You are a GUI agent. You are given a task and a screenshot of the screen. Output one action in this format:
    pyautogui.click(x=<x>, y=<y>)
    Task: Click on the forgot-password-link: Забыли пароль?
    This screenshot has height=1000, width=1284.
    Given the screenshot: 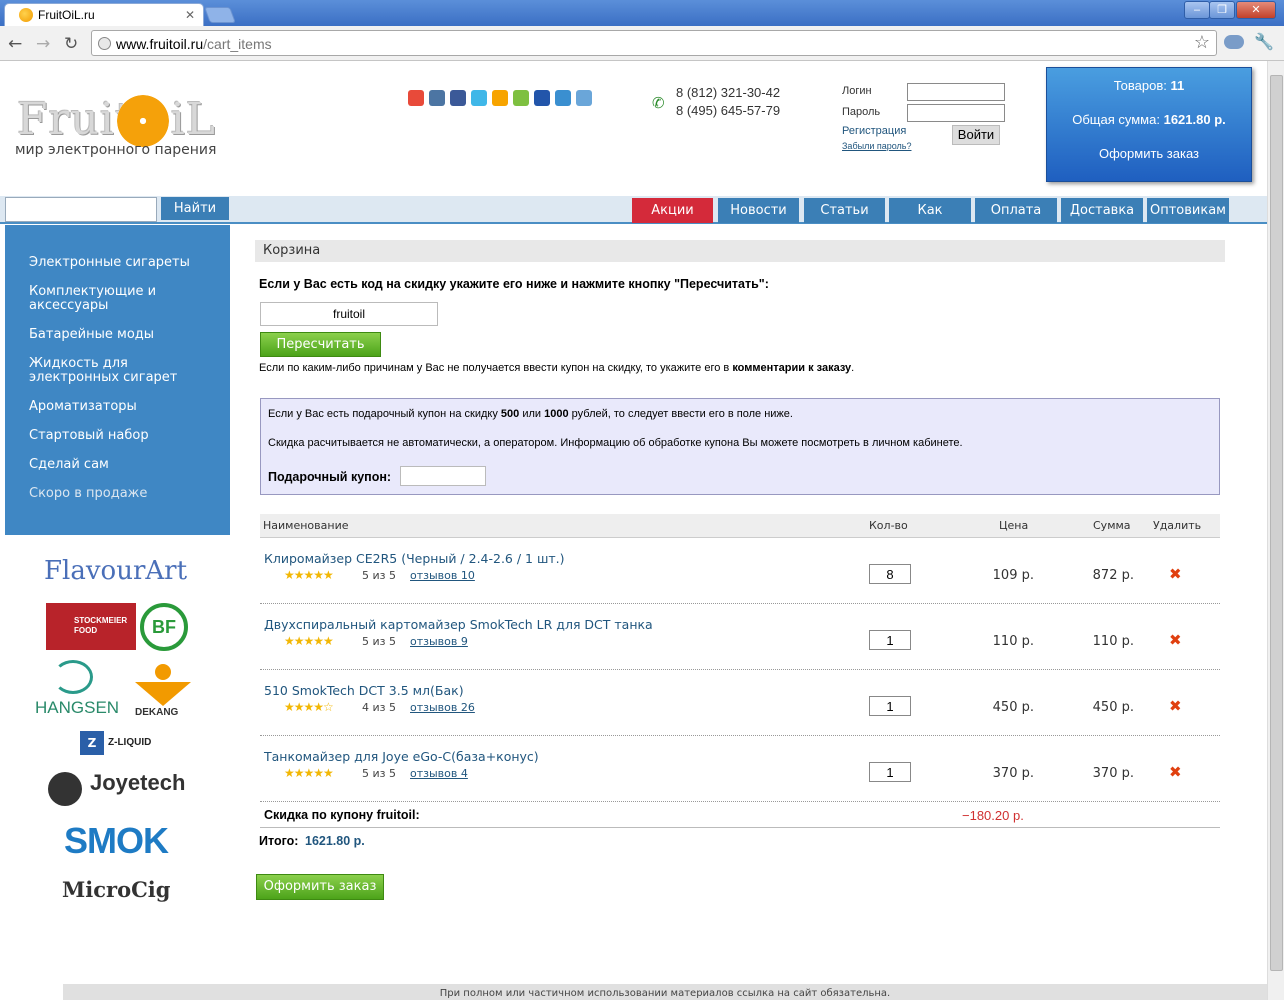 What is the action you would take?
    pyautogui.click(x=876, y=146)
    